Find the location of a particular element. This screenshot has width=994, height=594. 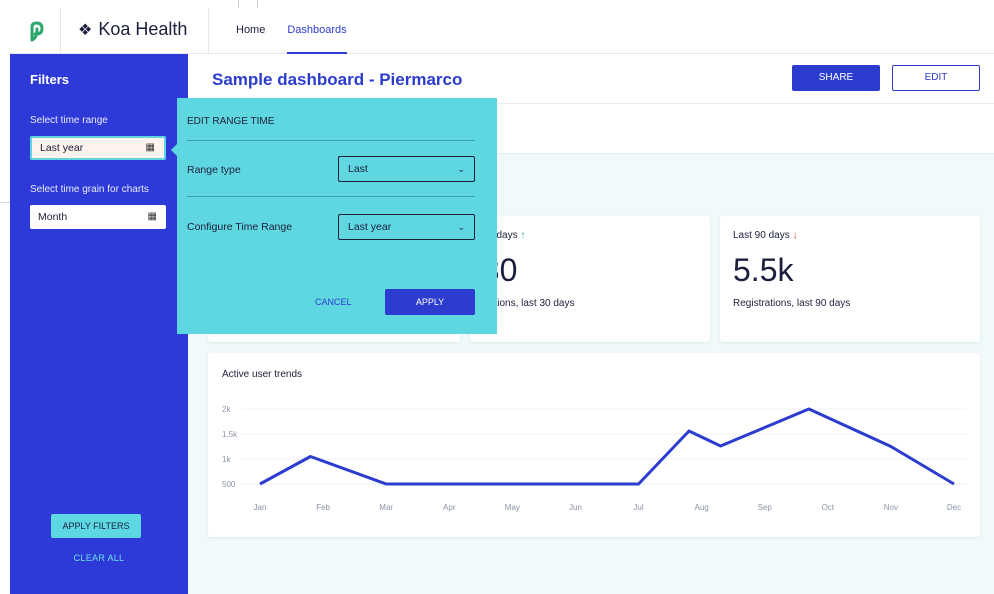

x-tick-label: Jan is located at coordinates (260, 507).